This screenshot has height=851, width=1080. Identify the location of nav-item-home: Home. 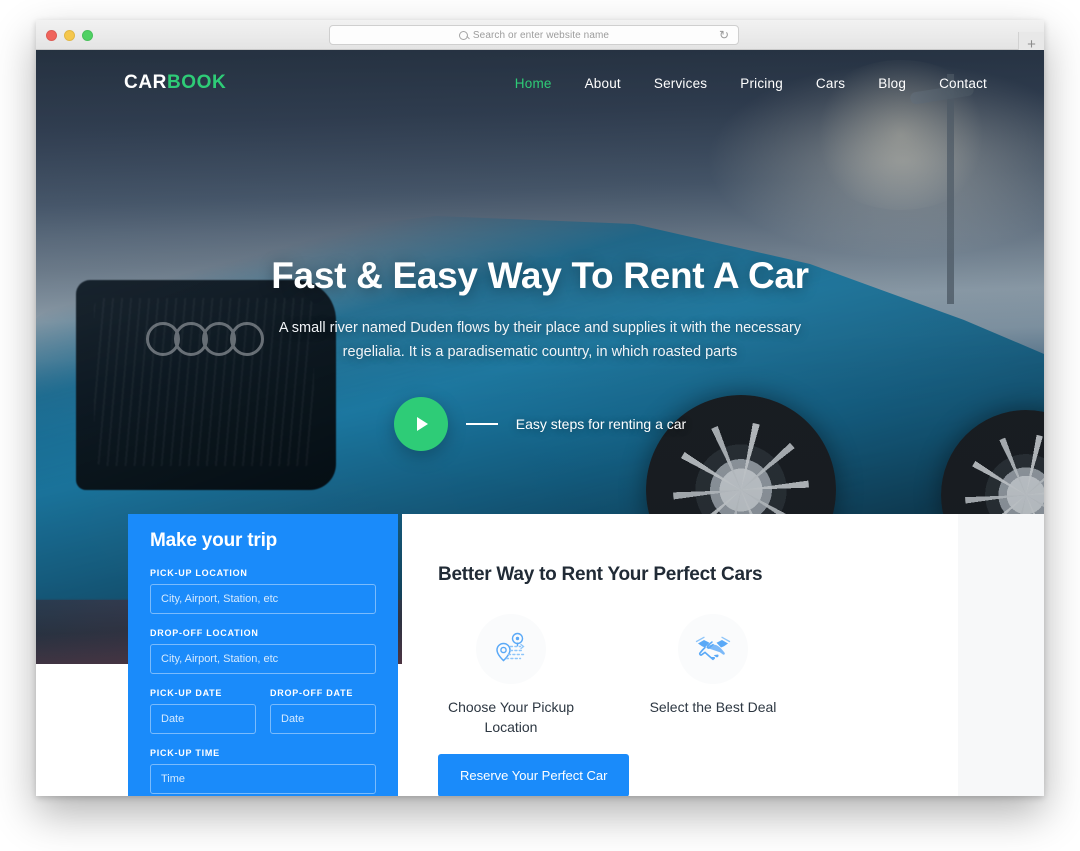
(533, 83).